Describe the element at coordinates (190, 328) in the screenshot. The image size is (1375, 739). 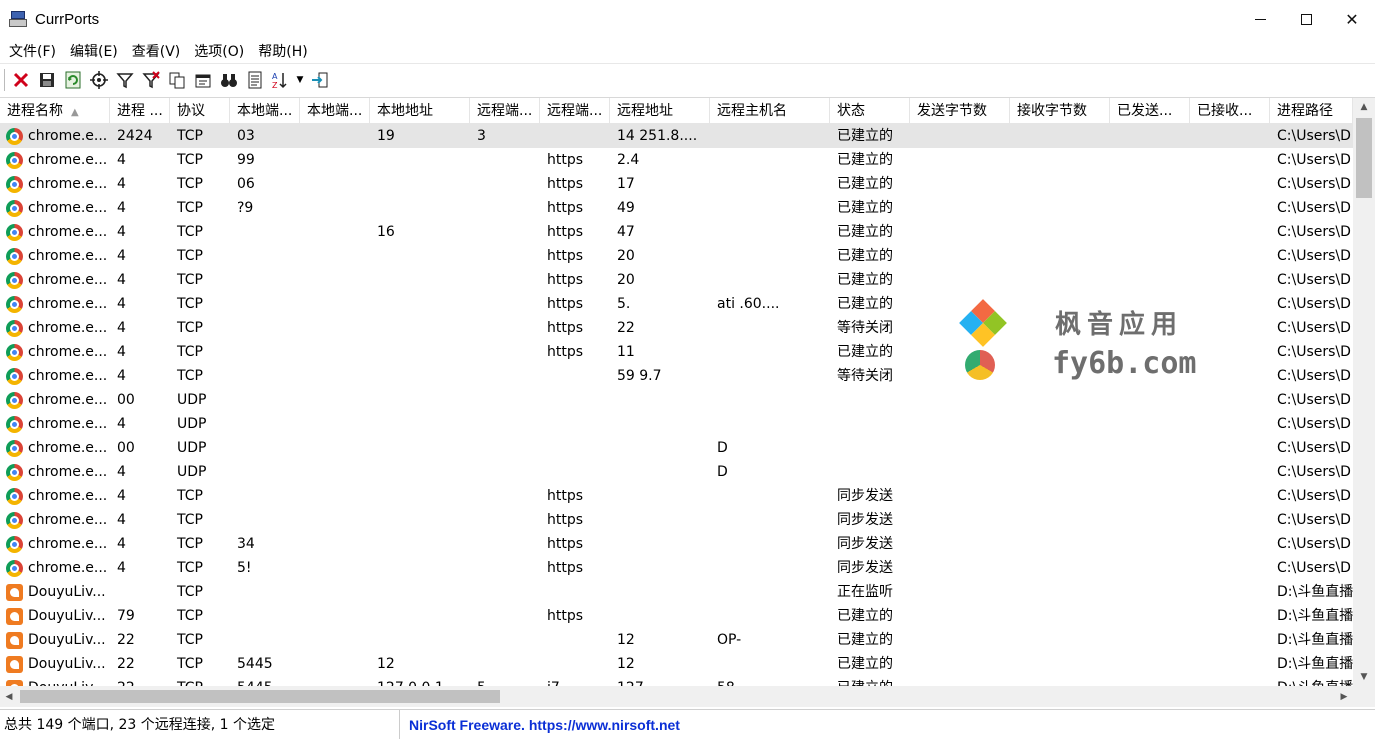
I see `cell-proto: TCP` at that location.